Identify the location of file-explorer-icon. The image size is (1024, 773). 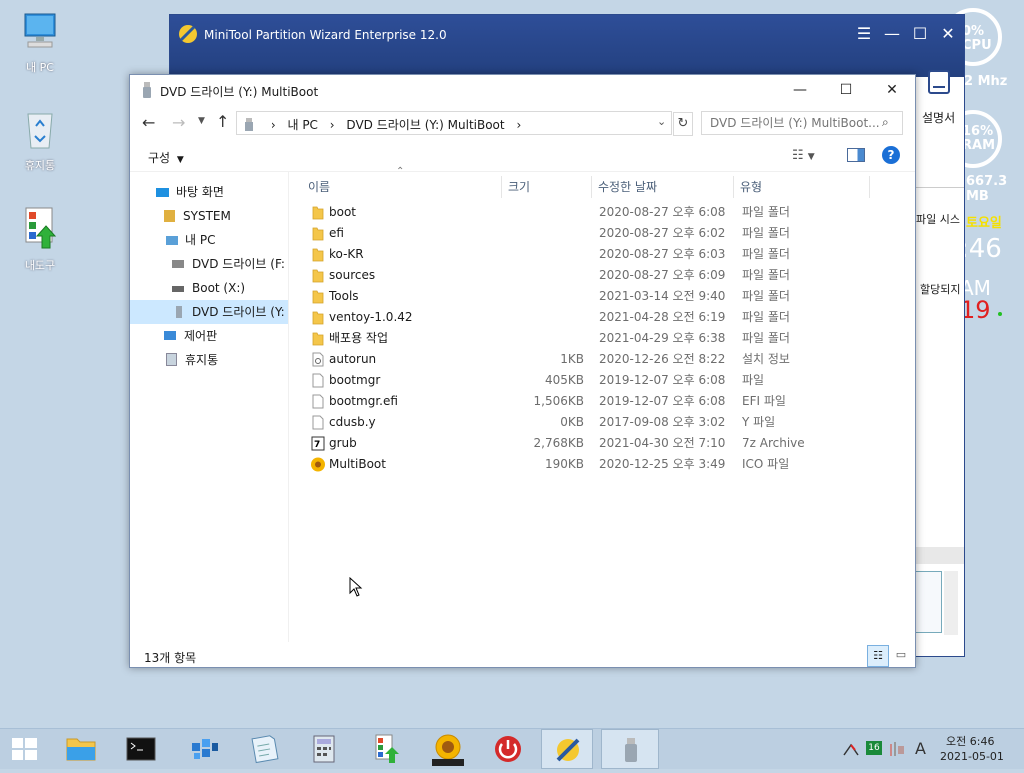
(81, 749).